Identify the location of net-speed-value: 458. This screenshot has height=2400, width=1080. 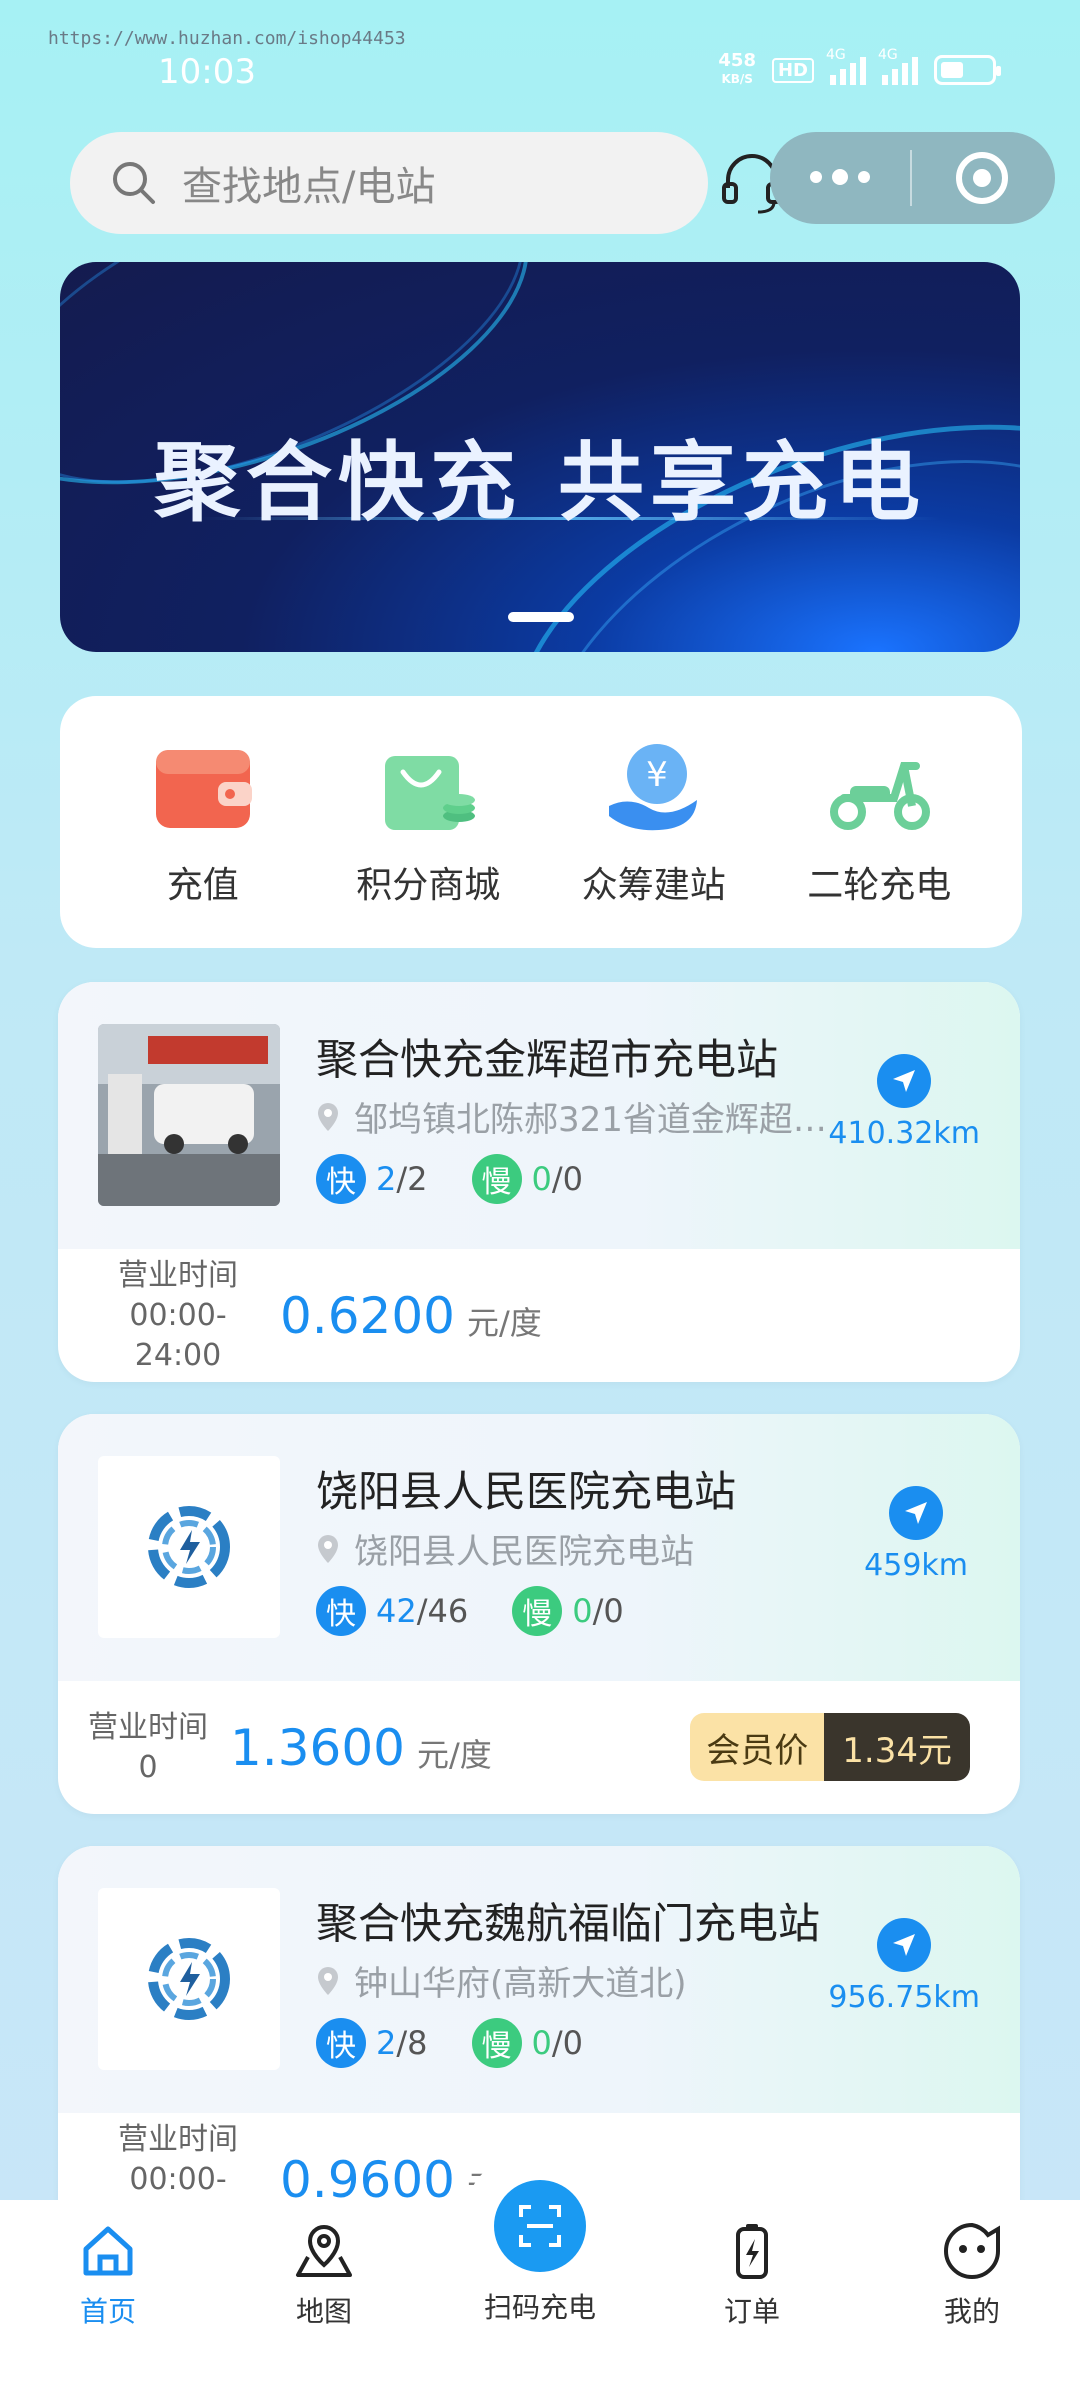
(737, 60).